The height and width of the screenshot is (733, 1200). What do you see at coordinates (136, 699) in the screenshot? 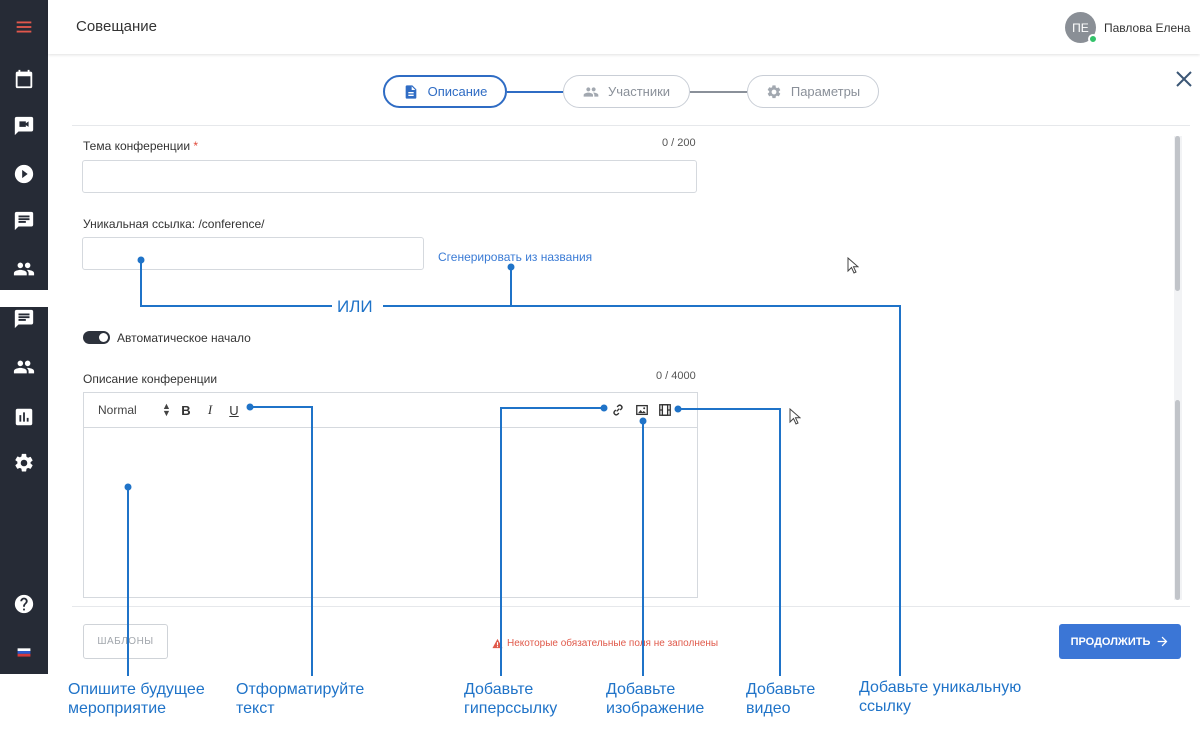
I see `annotation-describe: Опишите будущее мероприятие` at bounding box center [136, 699].